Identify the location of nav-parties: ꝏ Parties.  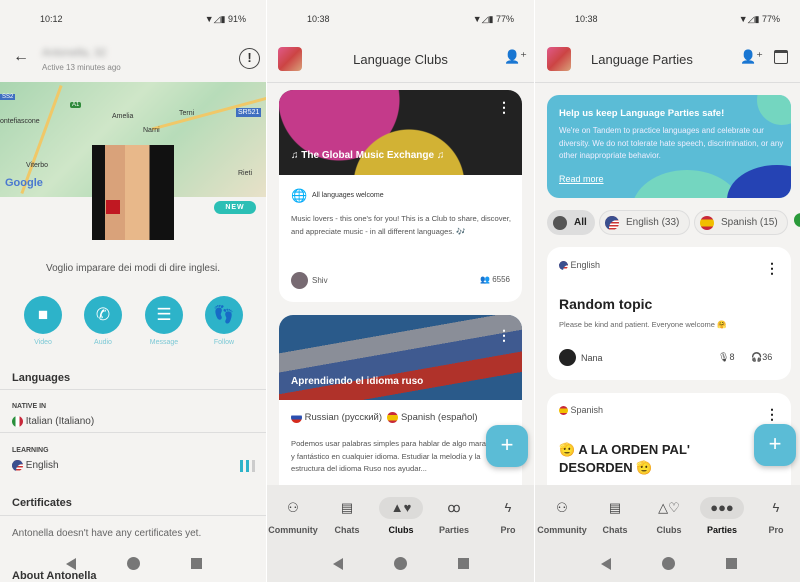
(454, 516).